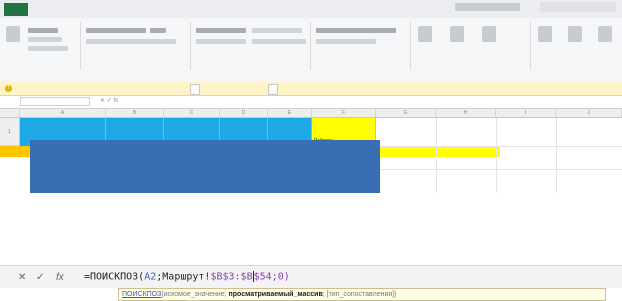 This screenshot has width=622, height=301. What do you see at coordinates (10, 132) in the screenshot?
I see `row-header: 1` at bounding box center [10, 132].